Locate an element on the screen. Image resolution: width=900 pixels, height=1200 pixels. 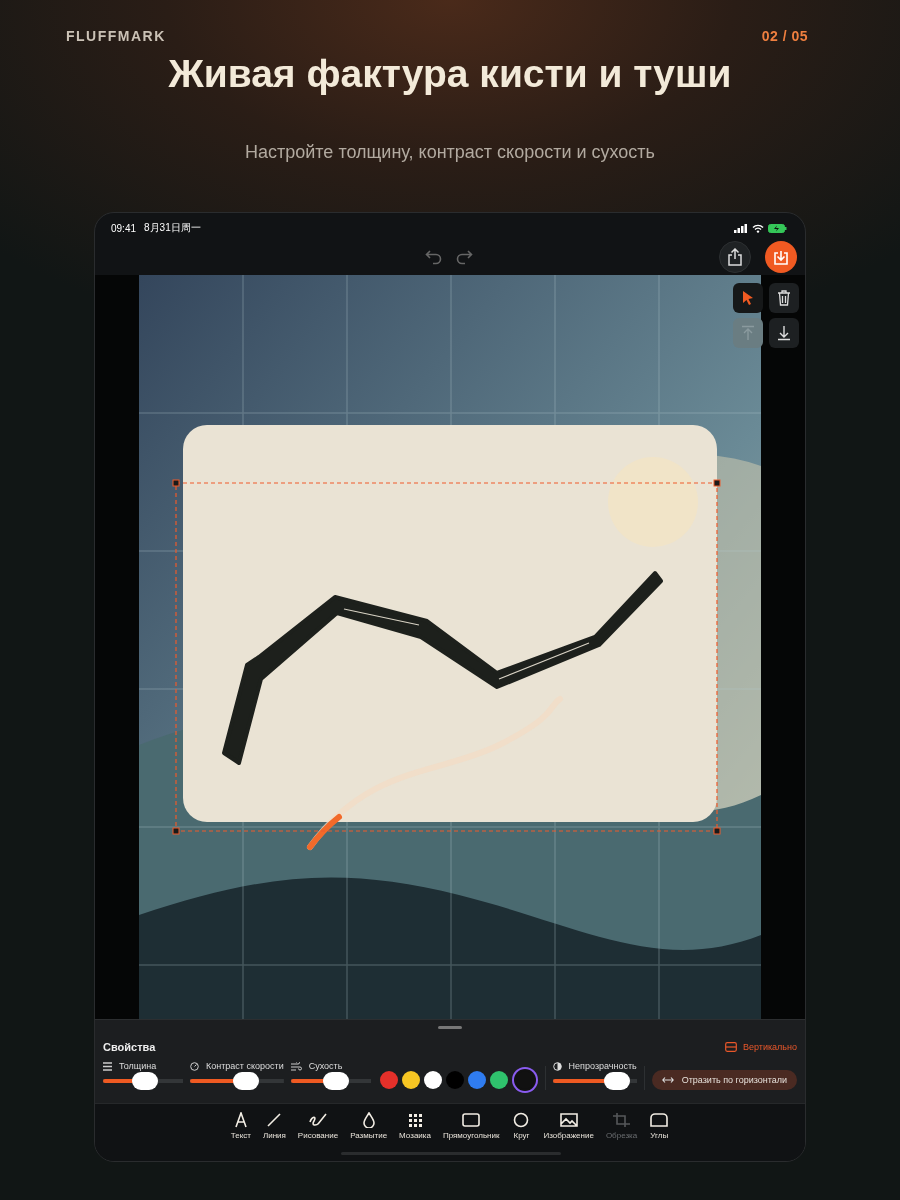
tool-button: Углы is located at coordinates (659, 1129).